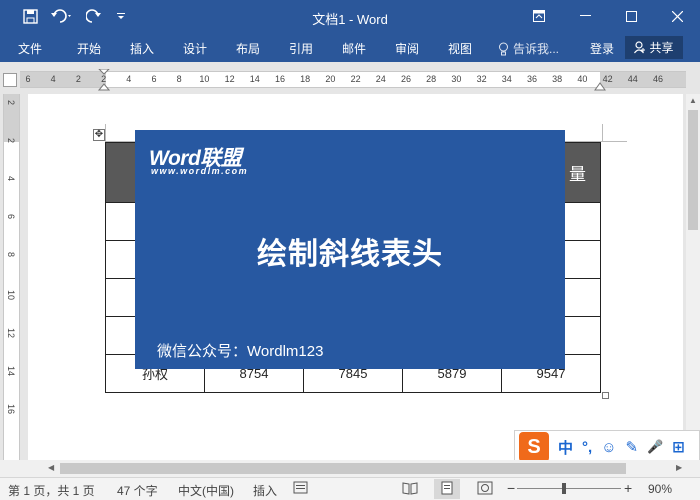 The image size is (700, 500). Describe the element at coordinates (557, 79) in the screenshot. I see `ruler-tick-label: 38` at that location.